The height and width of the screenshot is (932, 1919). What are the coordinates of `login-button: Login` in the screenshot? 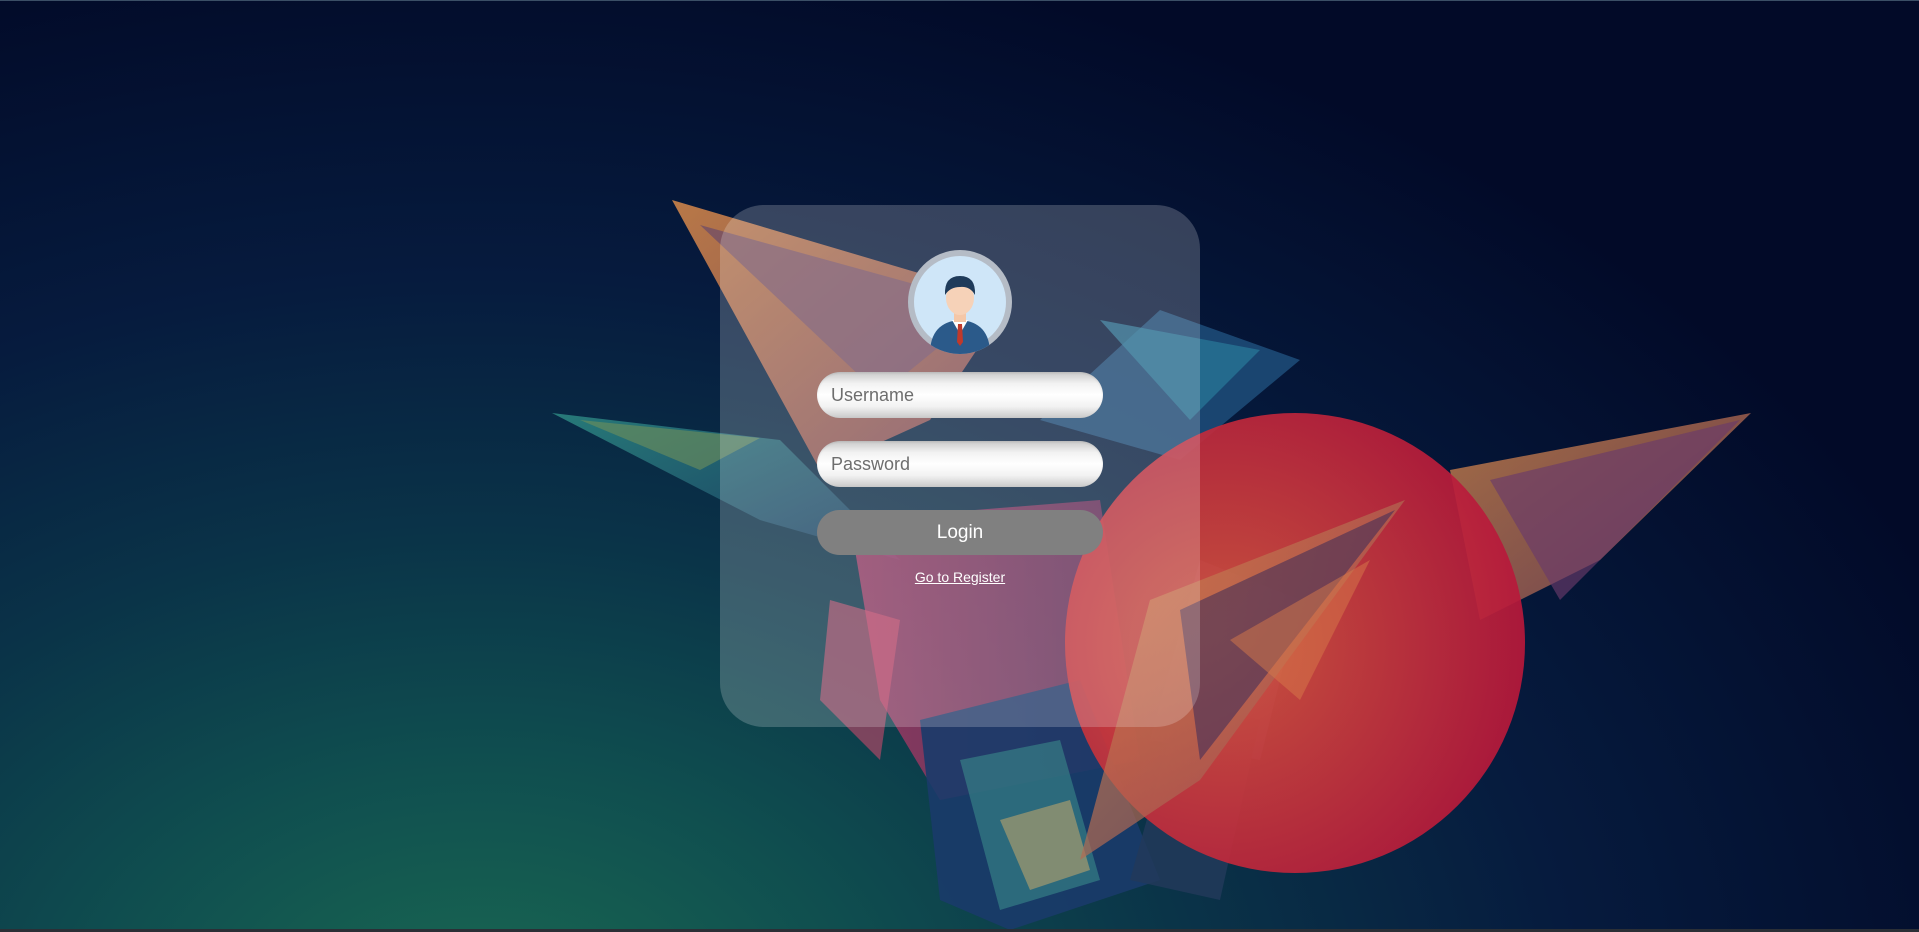 It's located at (960, 532).